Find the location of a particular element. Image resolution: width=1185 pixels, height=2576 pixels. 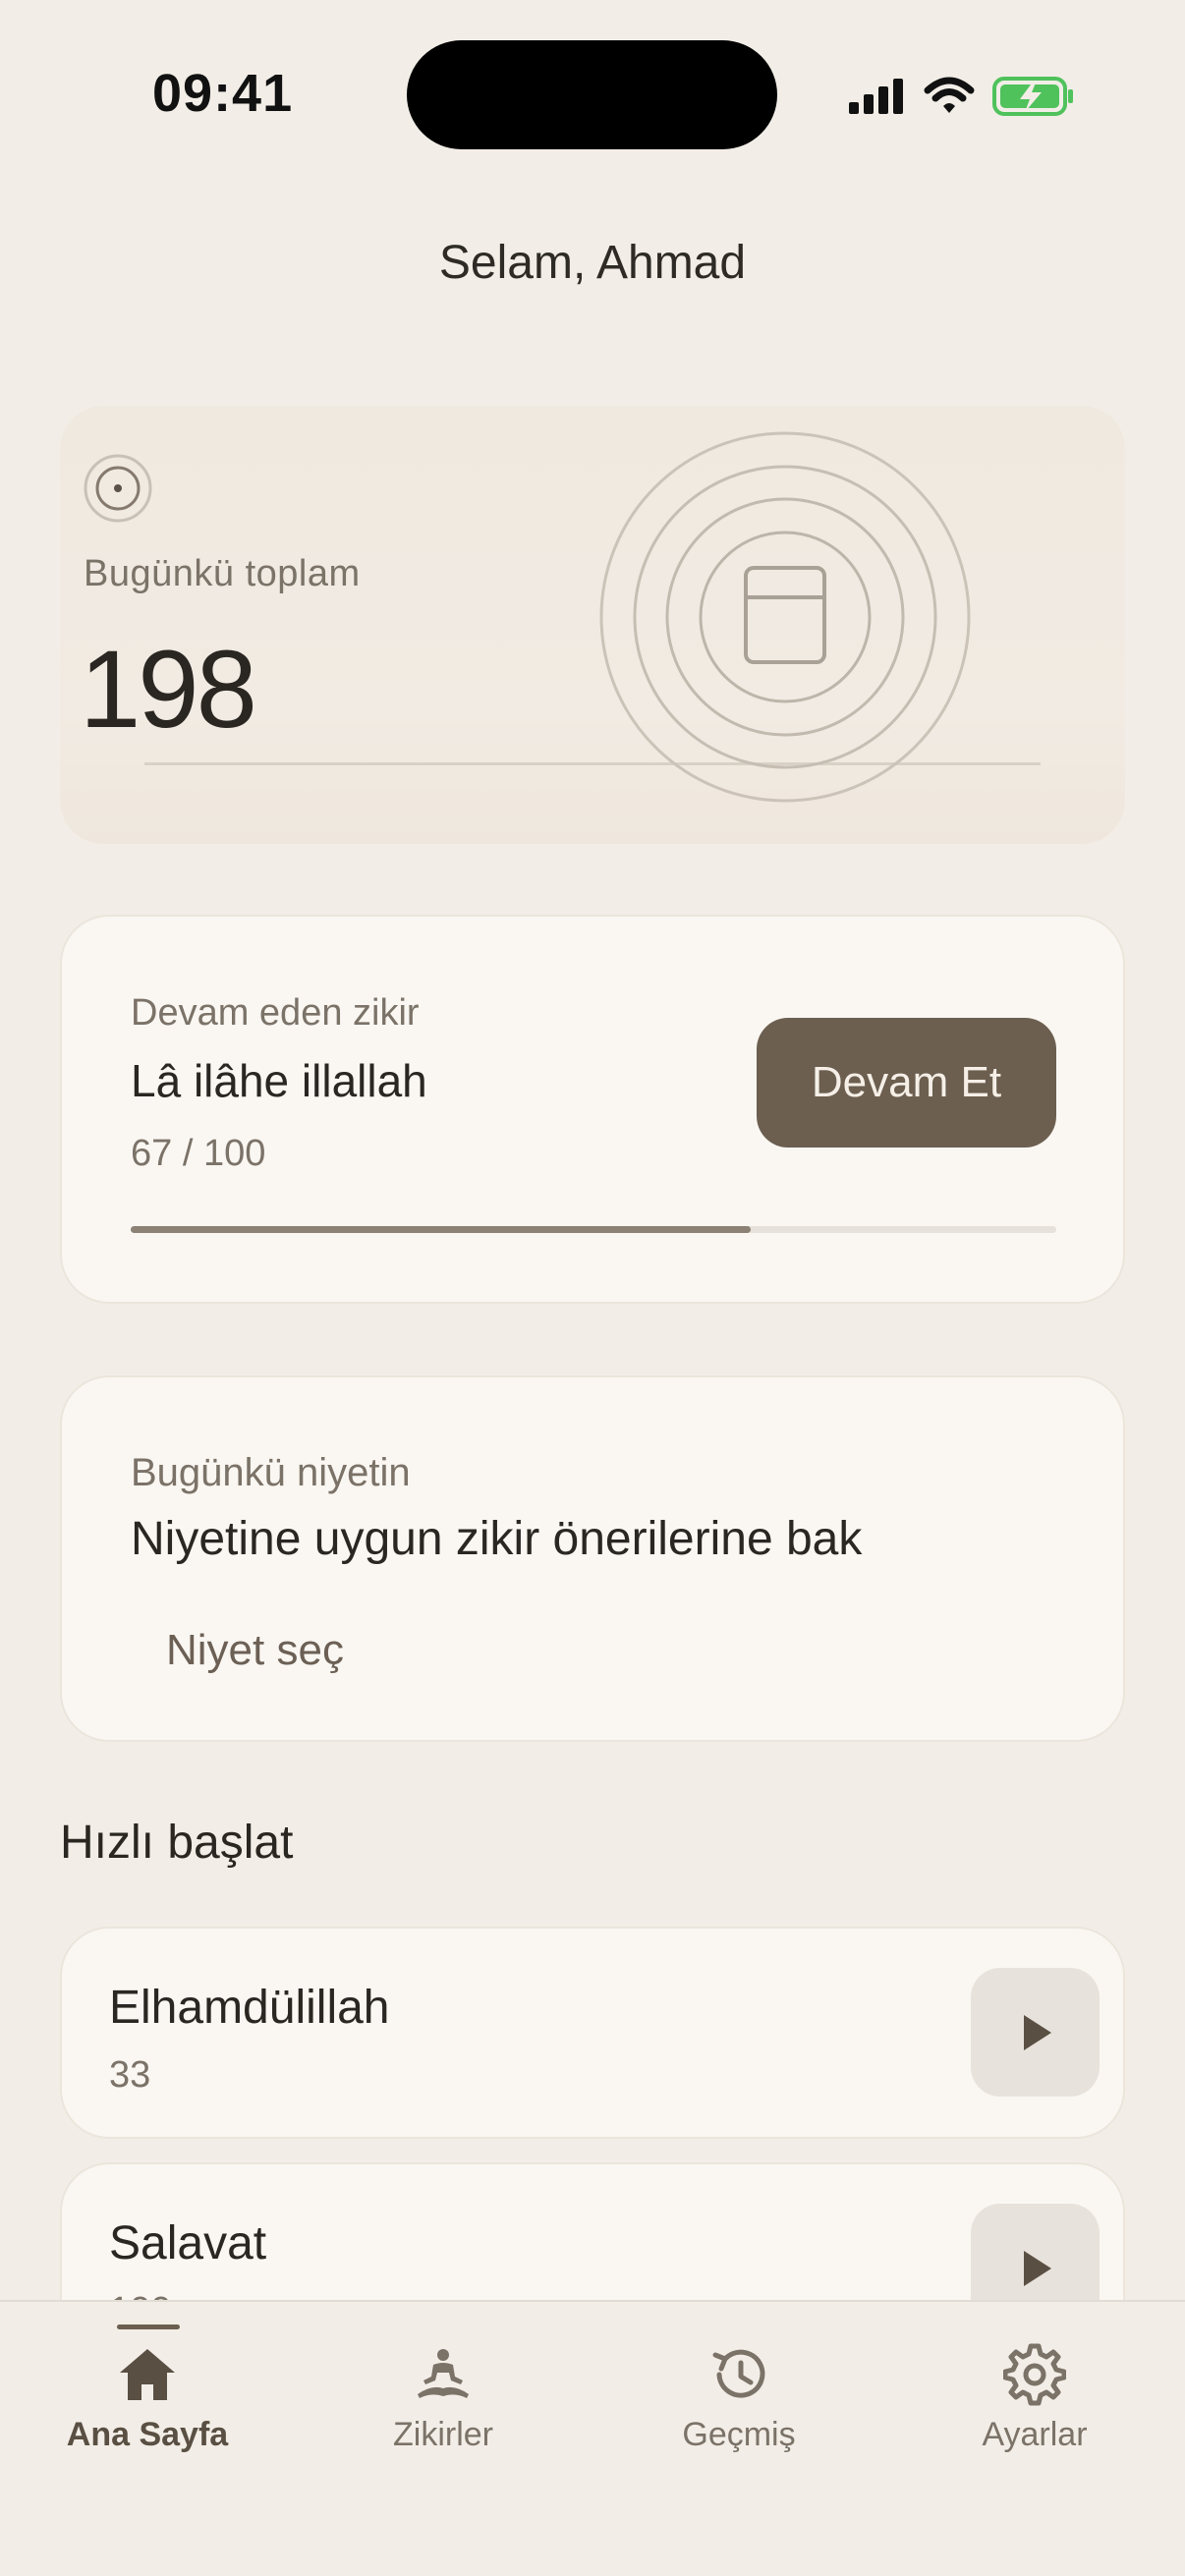

tab-home: Ana Sayfa is located at coordinates (148, 2400).